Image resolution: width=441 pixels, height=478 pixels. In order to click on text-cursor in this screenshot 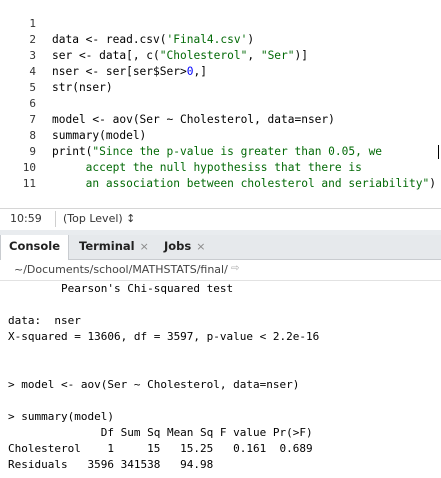, I will do `click(438, 152)`.